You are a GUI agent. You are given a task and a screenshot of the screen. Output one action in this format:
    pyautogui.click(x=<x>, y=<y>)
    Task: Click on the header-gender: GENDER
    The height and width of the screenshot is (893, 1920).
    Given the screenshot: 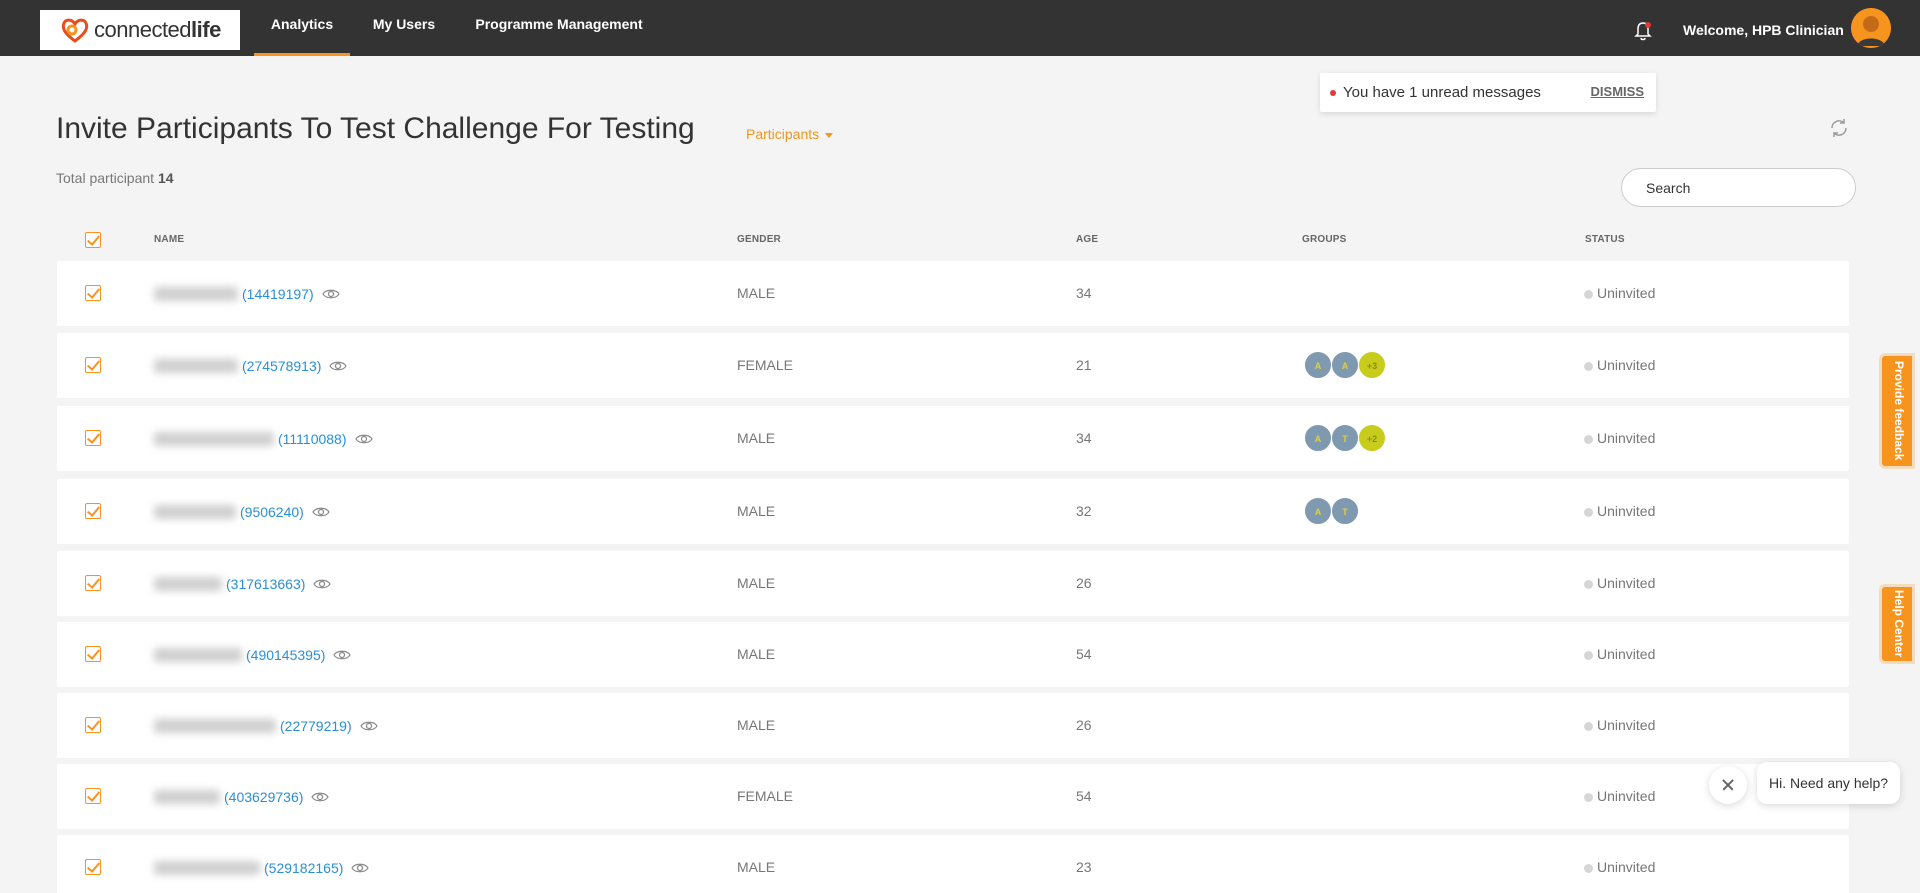 What is the action you would take?
    pyautogui.click(x=759, y=239)
    